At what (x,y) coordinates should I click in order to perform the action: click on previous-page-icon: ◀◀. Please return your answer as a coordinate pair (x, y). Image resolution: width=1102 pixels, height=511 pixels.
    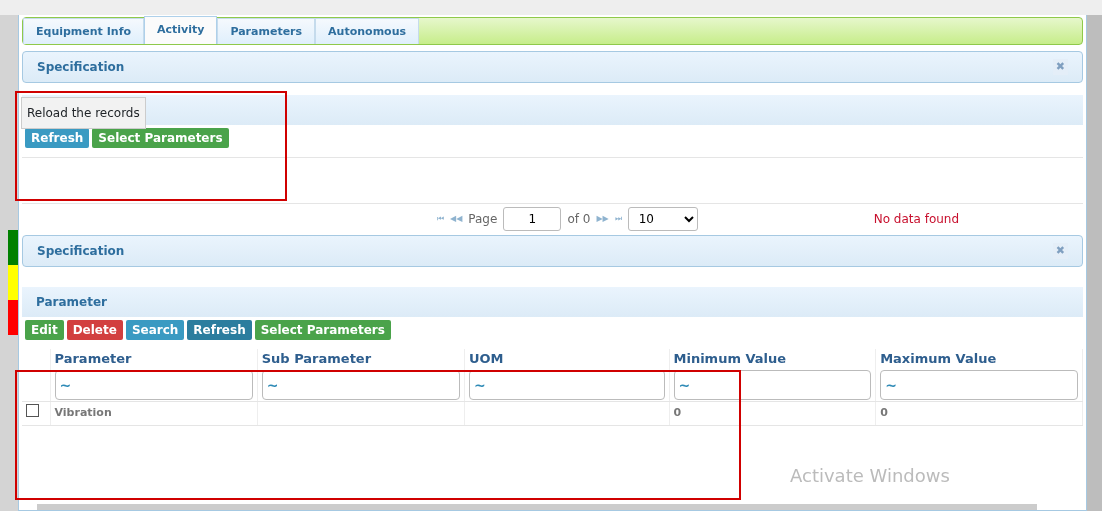
    Looking at the image, I should click on (456, 218).